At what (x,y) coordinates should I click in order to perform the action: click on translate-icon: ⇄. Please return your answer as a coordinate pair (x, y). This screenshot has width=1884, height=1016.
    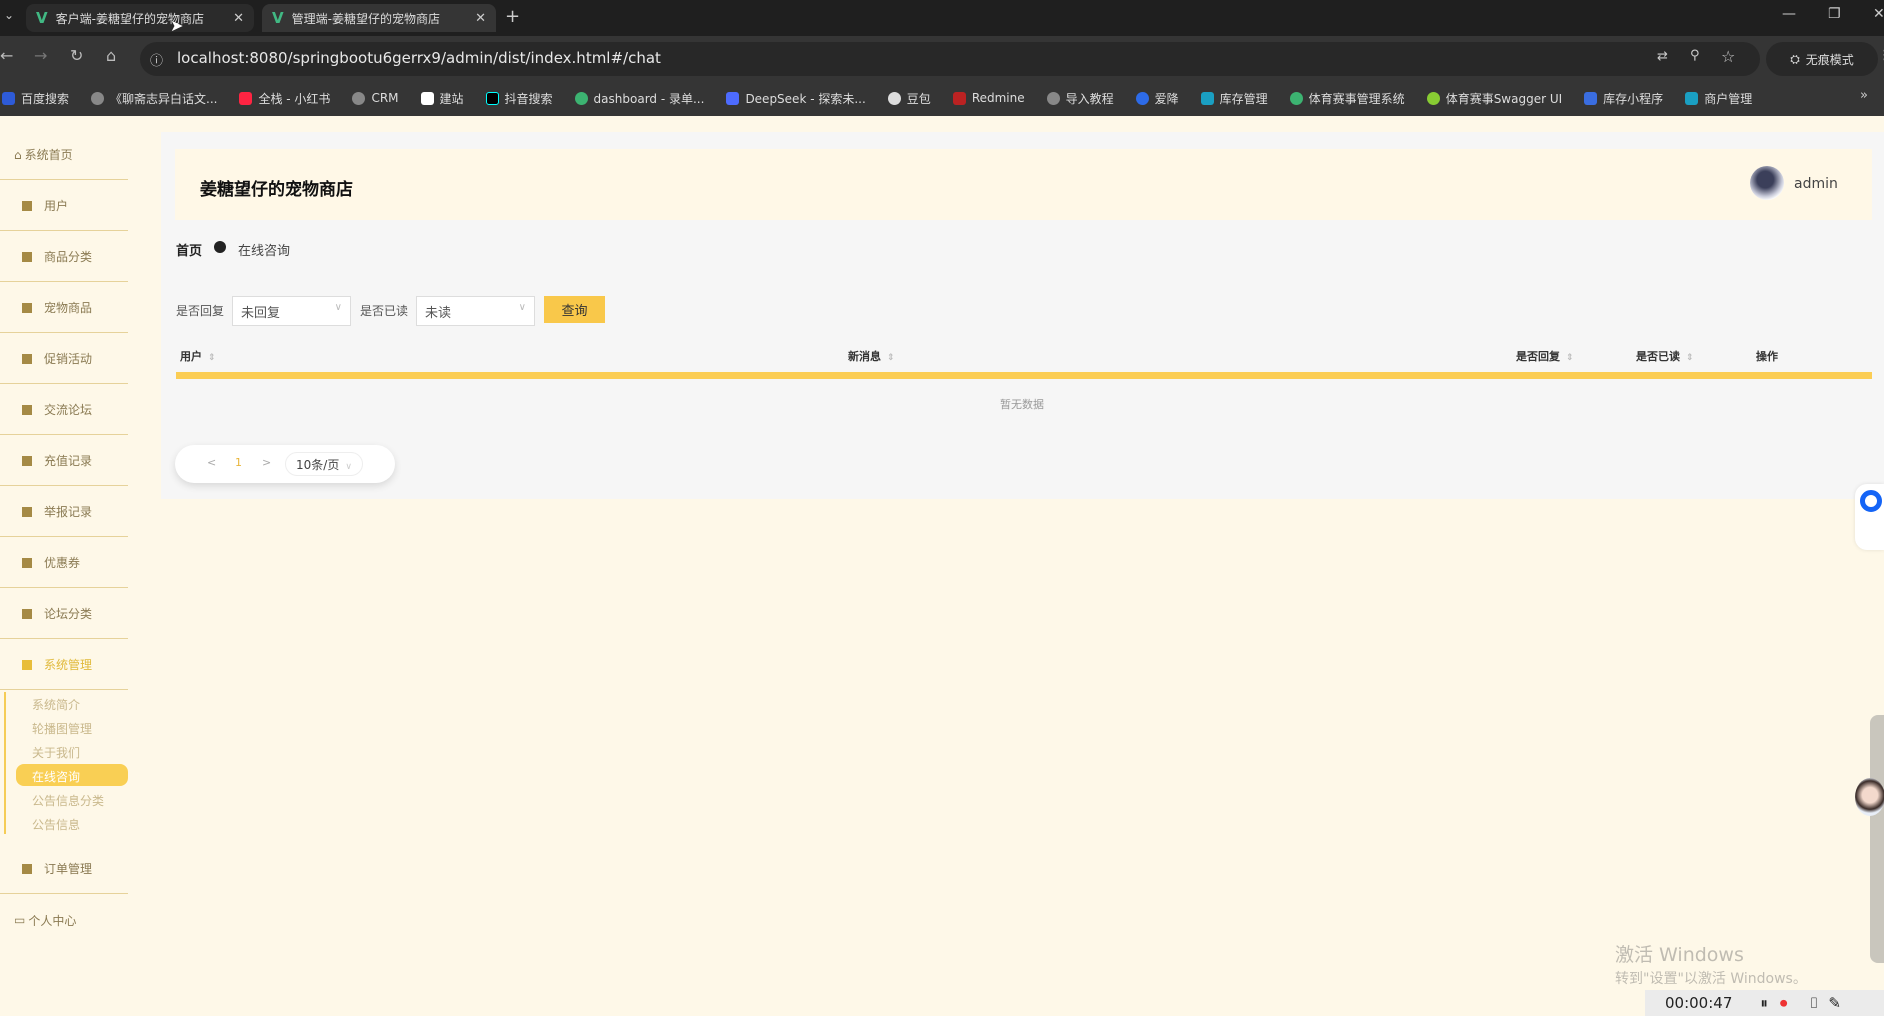
    Looking at the image, I should click on (1662, 56).